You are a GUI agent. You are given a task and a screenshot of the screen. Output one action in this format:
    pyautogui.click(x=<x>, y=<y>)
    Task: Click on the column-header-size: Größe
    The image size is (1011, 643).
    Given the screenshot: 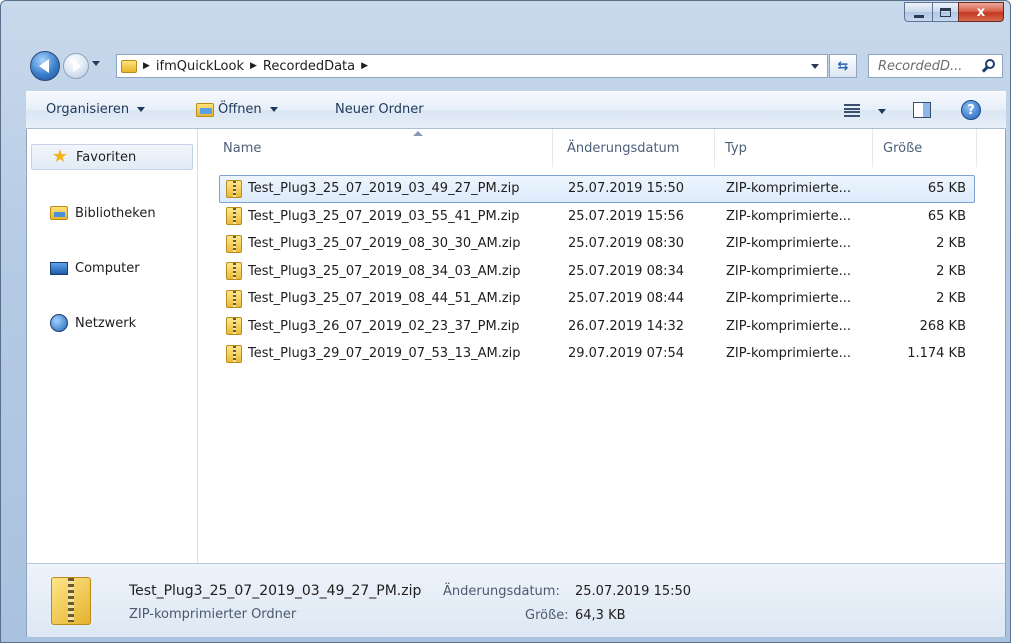 What is the action you would take?
    pyautogui.click(x=925, y=148)
    